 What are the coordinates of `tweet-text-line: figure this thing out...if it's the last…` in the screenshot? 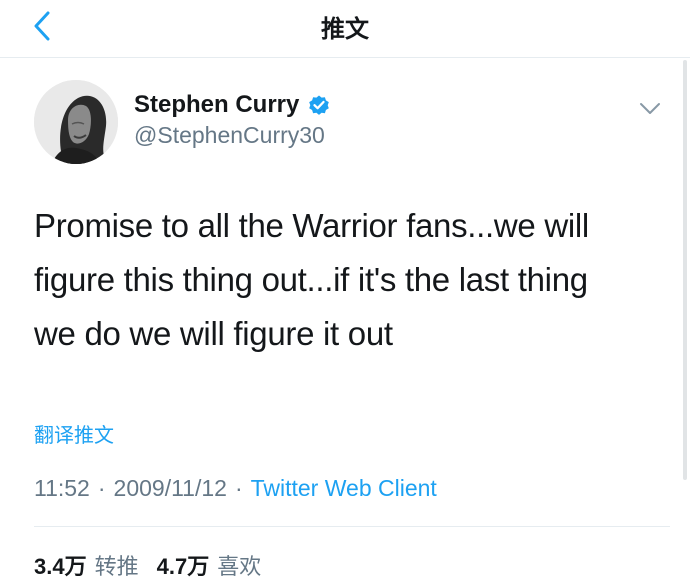 It's located at (311, 279).